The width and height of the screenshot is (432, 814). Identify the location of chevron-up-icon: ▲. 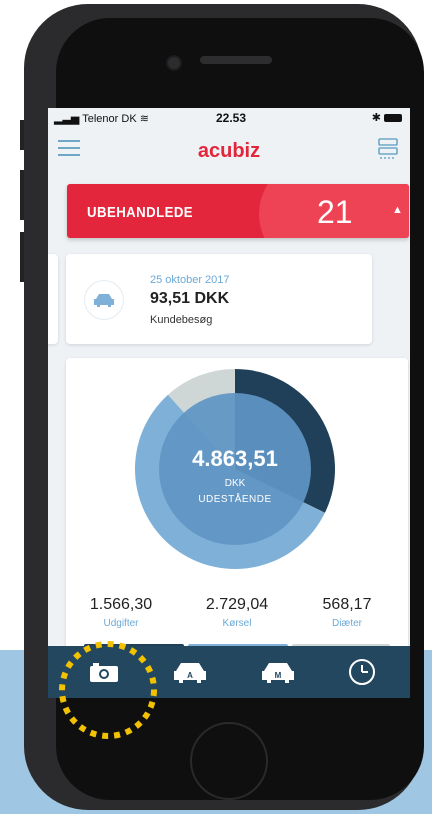
(397, 210).